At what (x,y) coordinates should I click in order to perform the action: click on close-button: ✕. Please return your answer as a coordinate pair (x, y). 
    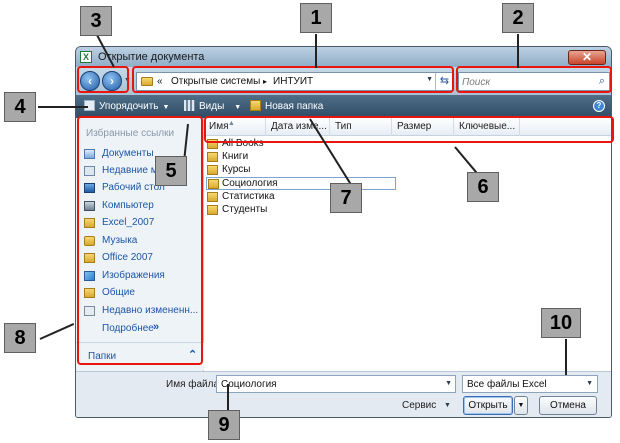
    Looking at the image, I should click on (587, 57).